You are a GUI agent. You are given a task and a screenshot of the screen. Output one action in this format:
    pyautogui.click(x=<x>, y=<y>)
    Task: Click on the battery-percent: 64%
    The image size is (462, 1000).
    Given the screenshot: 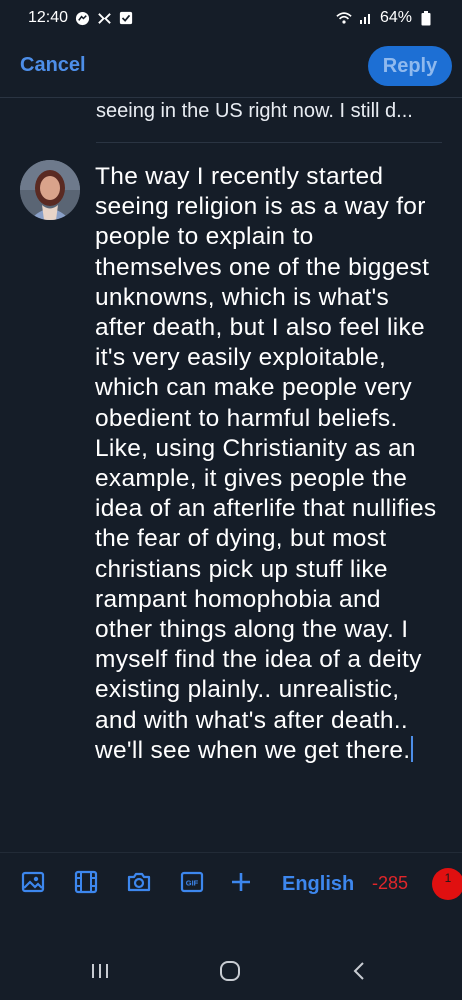 What is the action you would take?
    pyautogui.click(x=395, y=17)
    